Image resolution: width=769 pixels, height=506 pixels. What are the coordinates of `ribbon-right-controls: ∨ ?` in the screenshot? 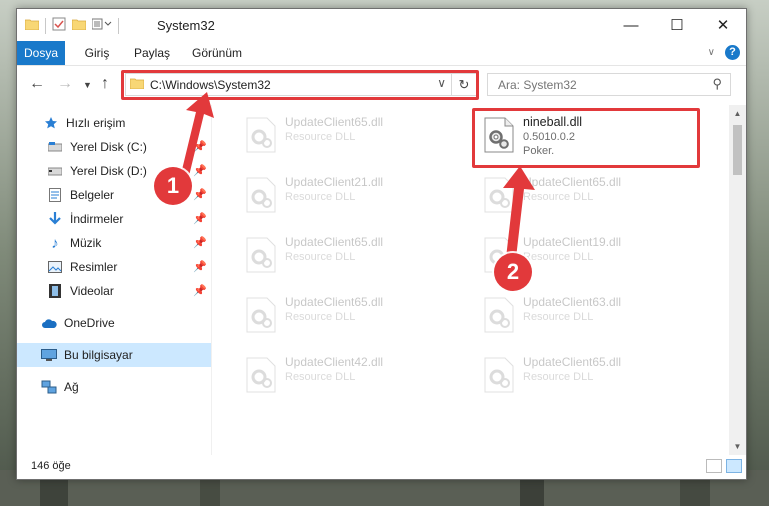 It's located at (724, 52).